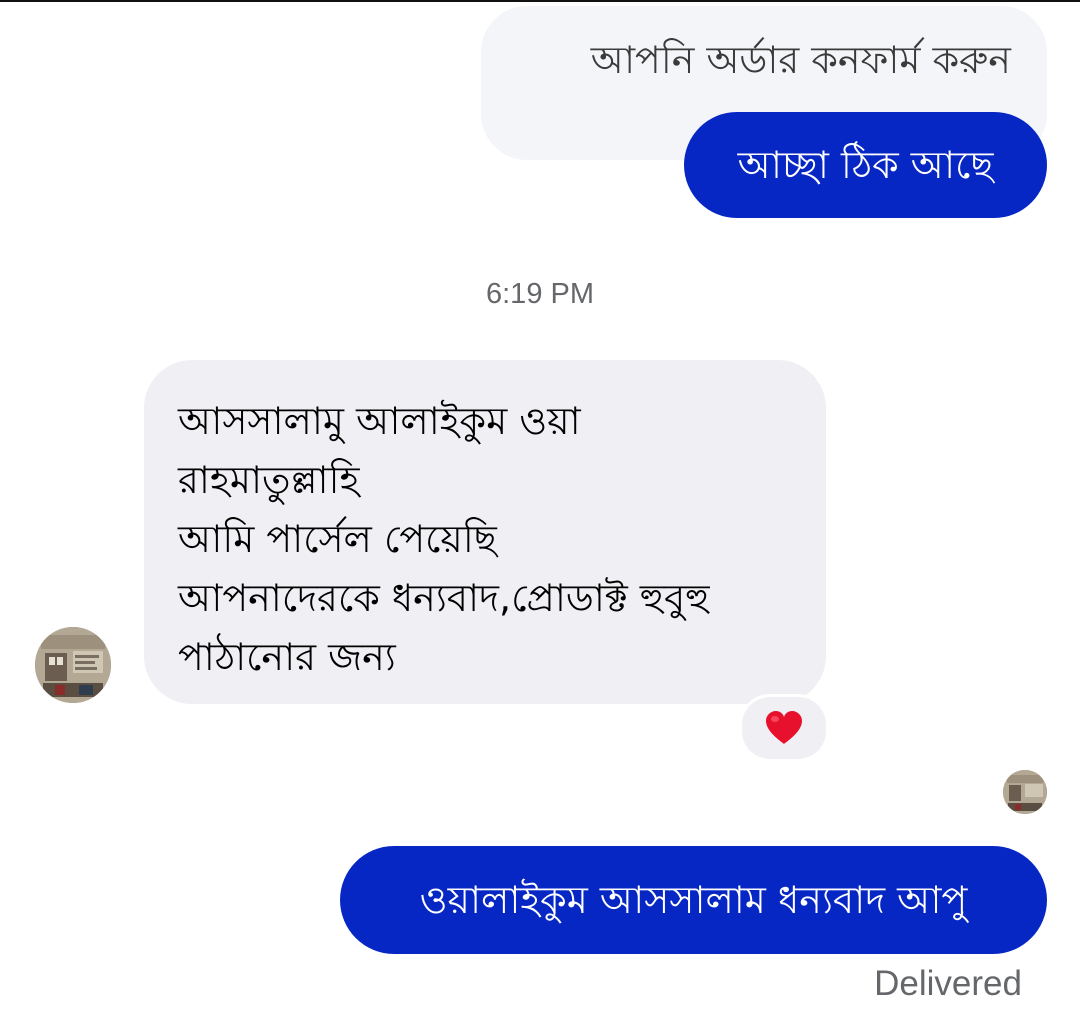 The height and width of the screenshot is (1032, 1080). What do you see at coordinates (800, 60) in the screenshot?
I see `message-text: আপনি অর্ডার কনফার্ম করুন` at bounding box center [800, 60].